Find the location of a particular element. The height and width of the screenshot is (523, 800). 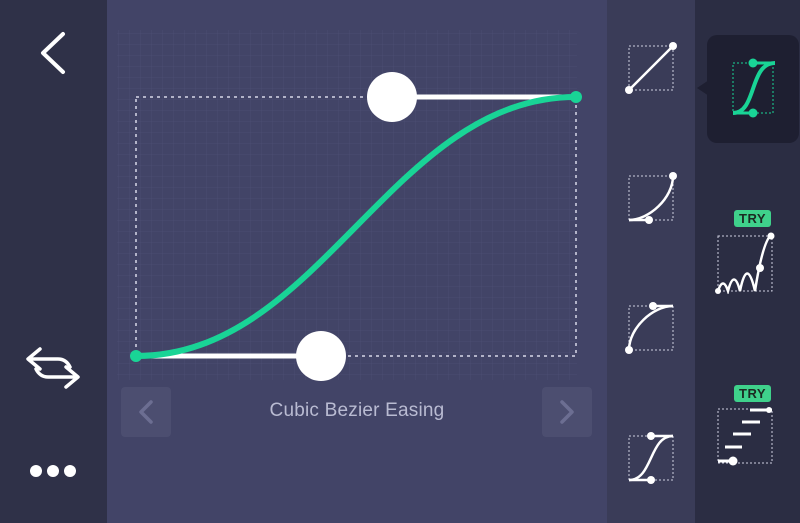

curve-end-point is located at coordinates (576, 97).